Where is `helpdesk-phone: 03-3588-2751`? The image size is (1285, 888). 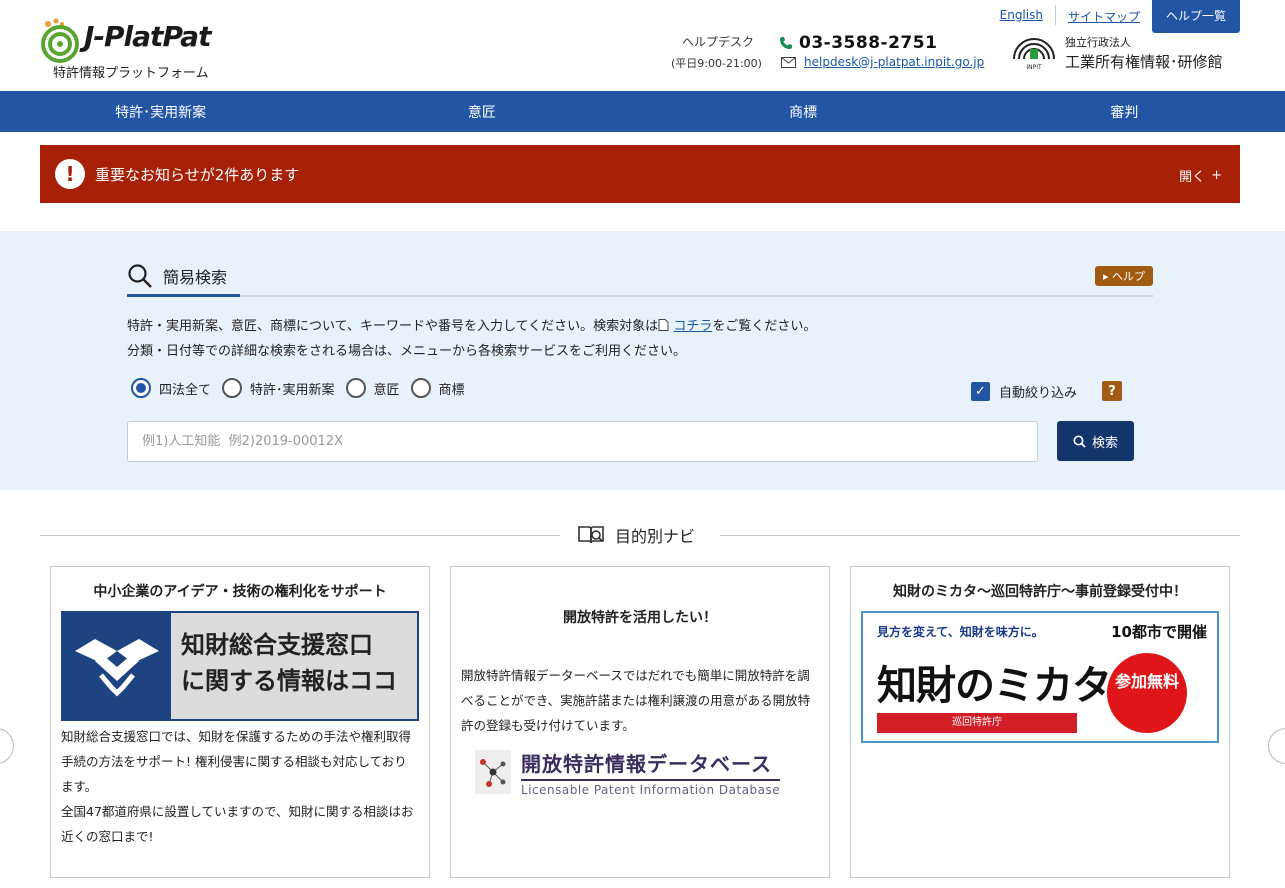
helpdesk-phone: 03-3588-2751 is located at coordinates (858, 43).